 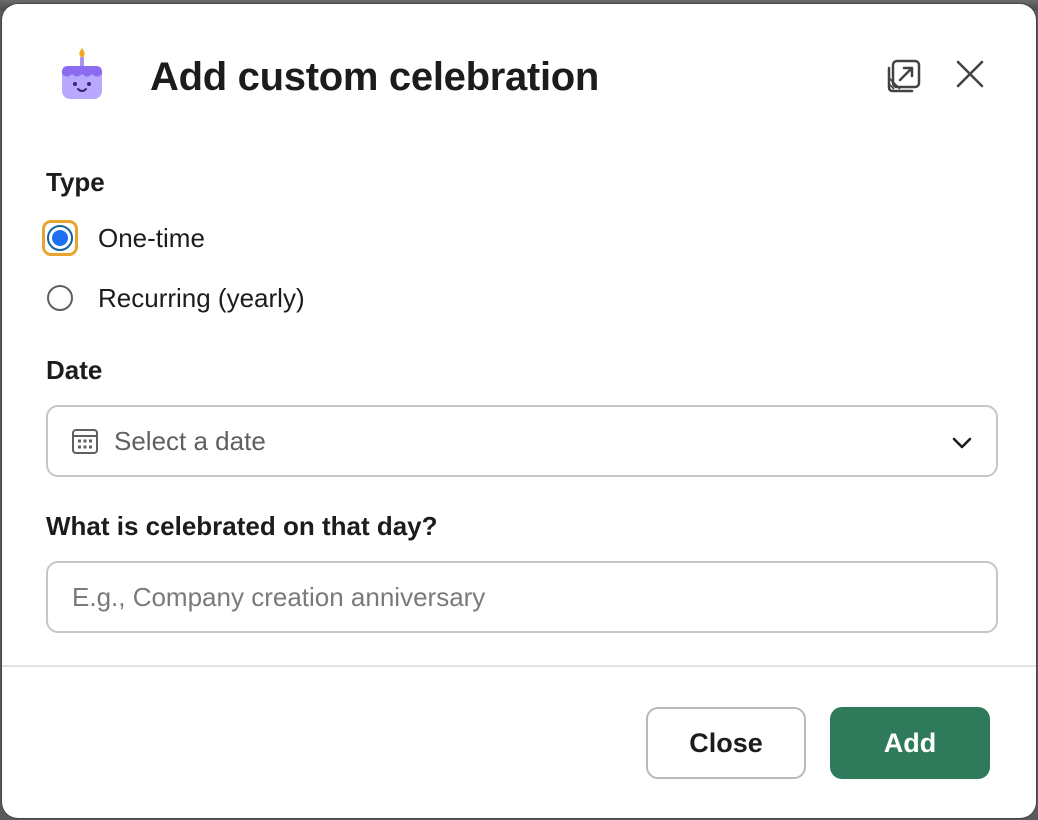 I want to click on popout-window-icon, so click(x=904, y=76).